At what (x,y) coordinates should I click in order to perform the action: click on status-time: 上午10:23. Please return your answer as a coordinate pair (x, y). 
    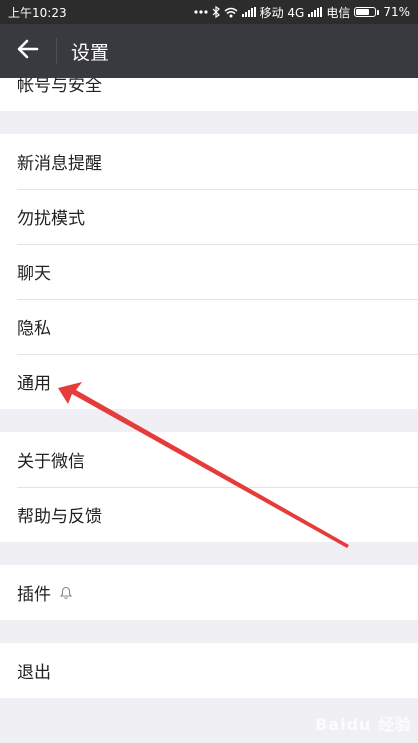
    Looking at the image, I should click on (37, 12).